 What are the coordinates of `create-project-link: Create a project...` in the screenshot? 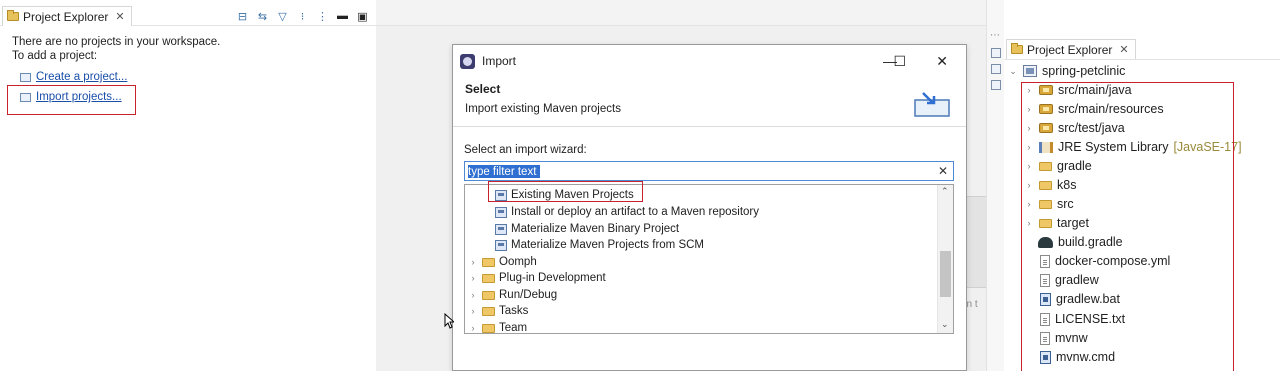 It's located at (81, 77).